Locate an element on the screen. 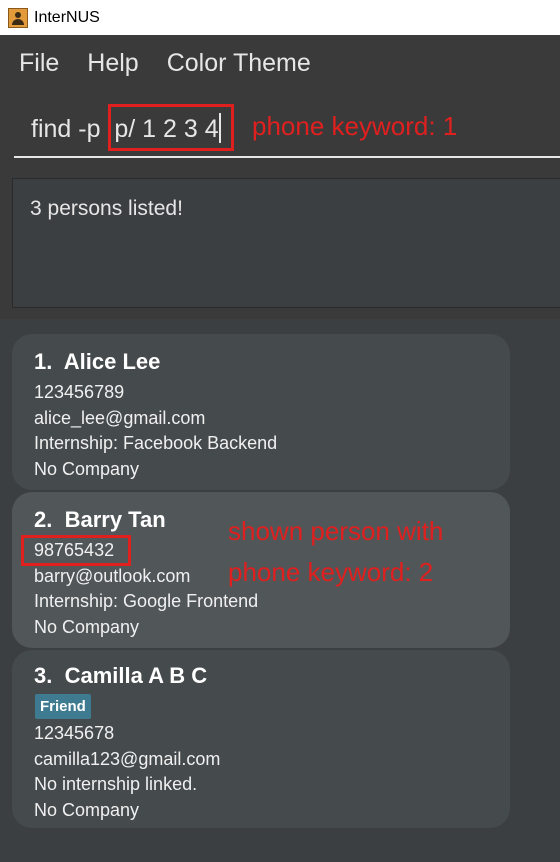 The height and width of the screenshot is (862, 560). person-email: alice_lee@gmail.com is located at coordinates (120, 418).